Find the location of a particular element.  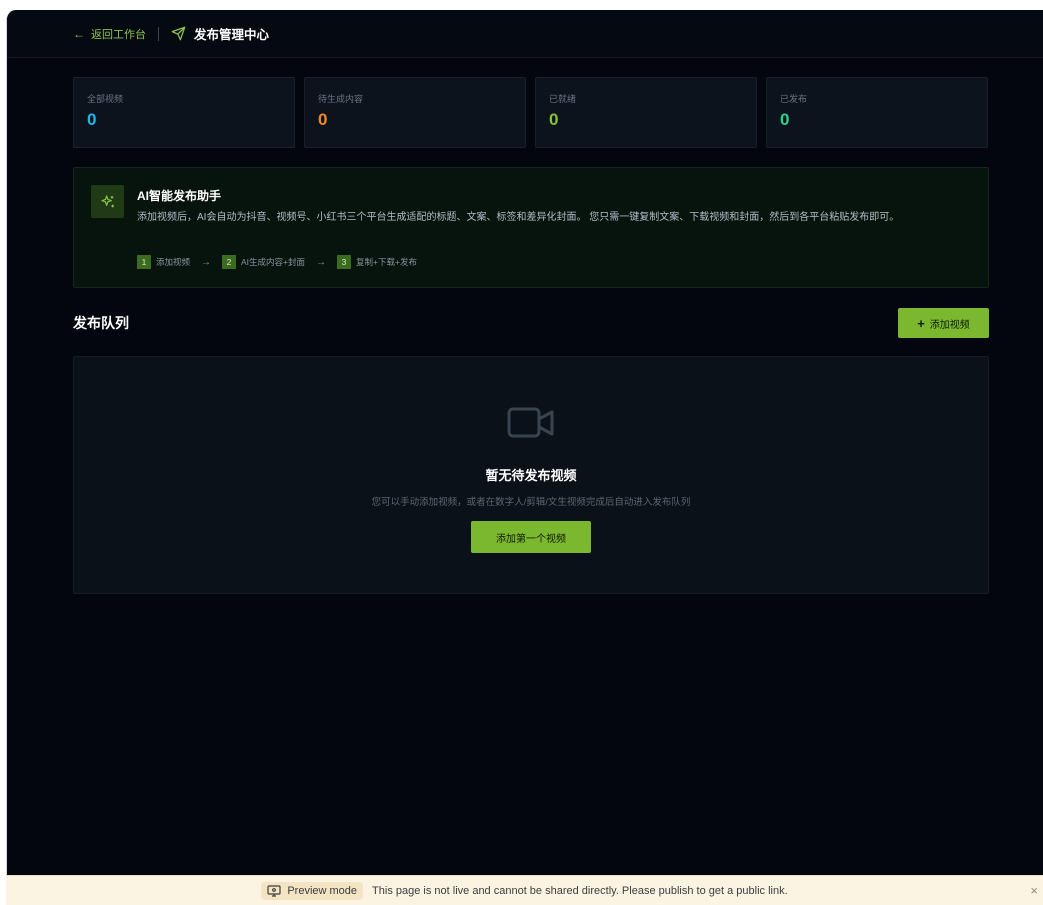

video-camera-icon is located at coordinates (530, 422).